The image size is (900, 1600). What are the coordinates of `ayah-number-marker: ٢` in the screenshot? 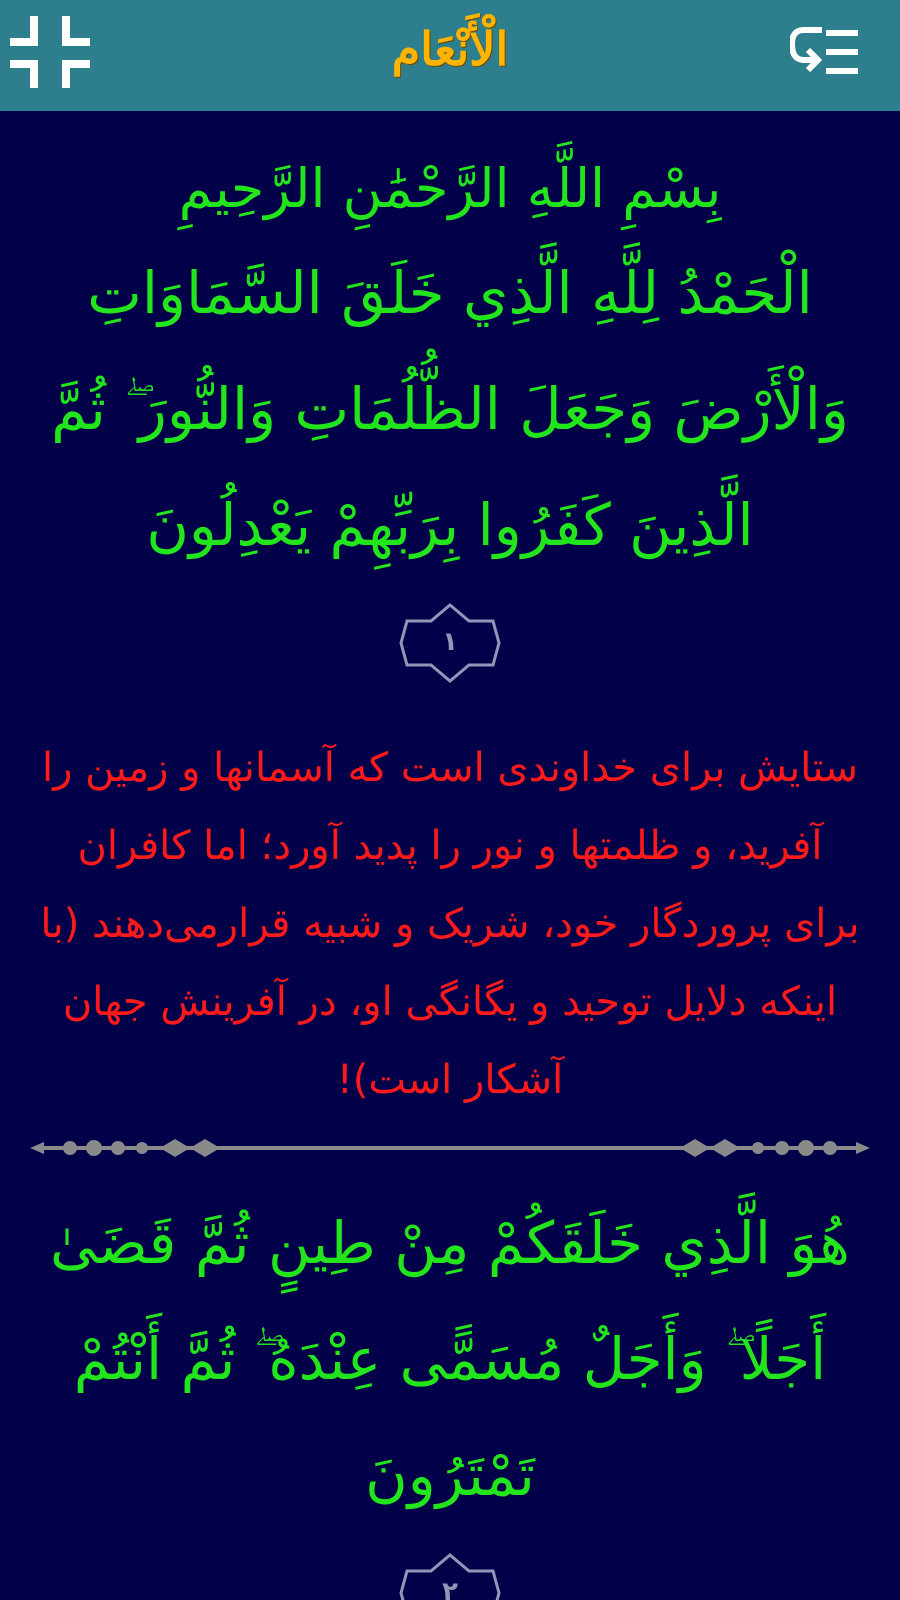 It's located at (450, 1576).